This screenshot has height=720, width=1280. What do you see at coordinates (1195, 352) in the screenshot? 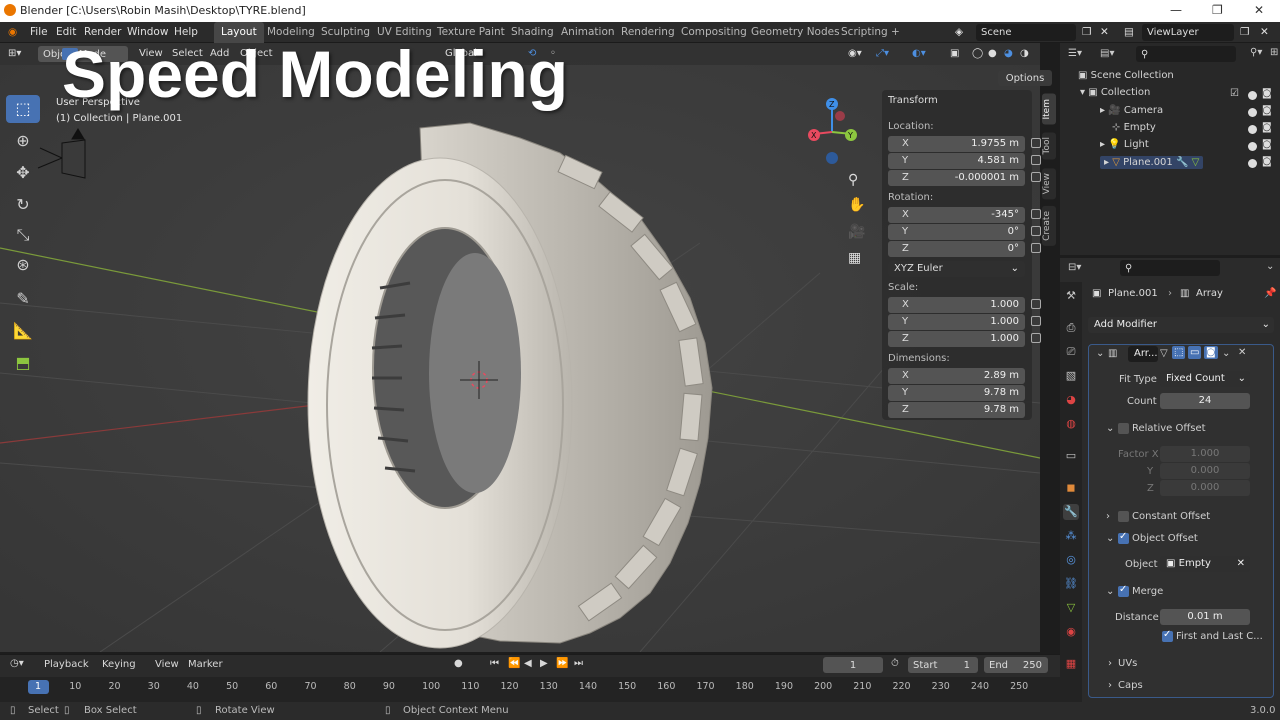
I see `viewport-display-icon: ▭` at bounding box center [1195, 352].